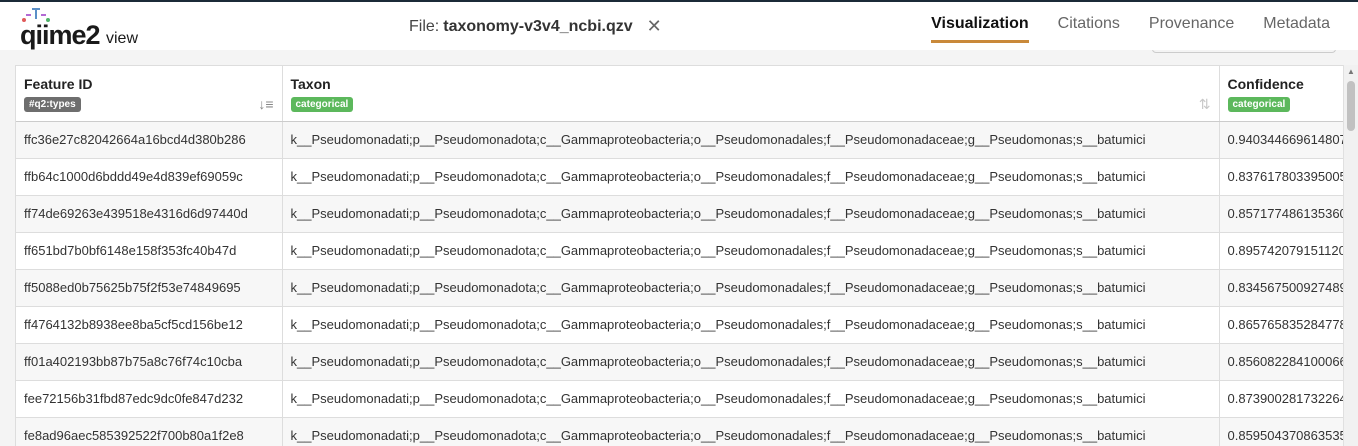 Image resolution: width=1358 pixels, height=446 pixels. What do you see at coordinates (1089, 19) in the screenshot?
I see `tab-citations: Citations` at bounding box center [1089, 19].